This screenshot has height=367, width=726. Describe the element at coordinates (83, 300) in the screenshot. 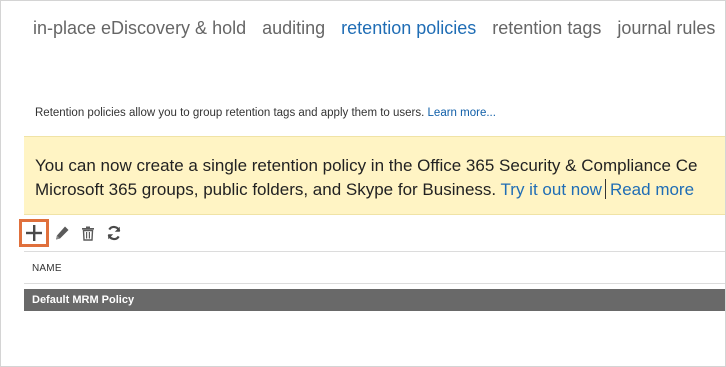

I see `row-name: Default MRM Policy` at that location.